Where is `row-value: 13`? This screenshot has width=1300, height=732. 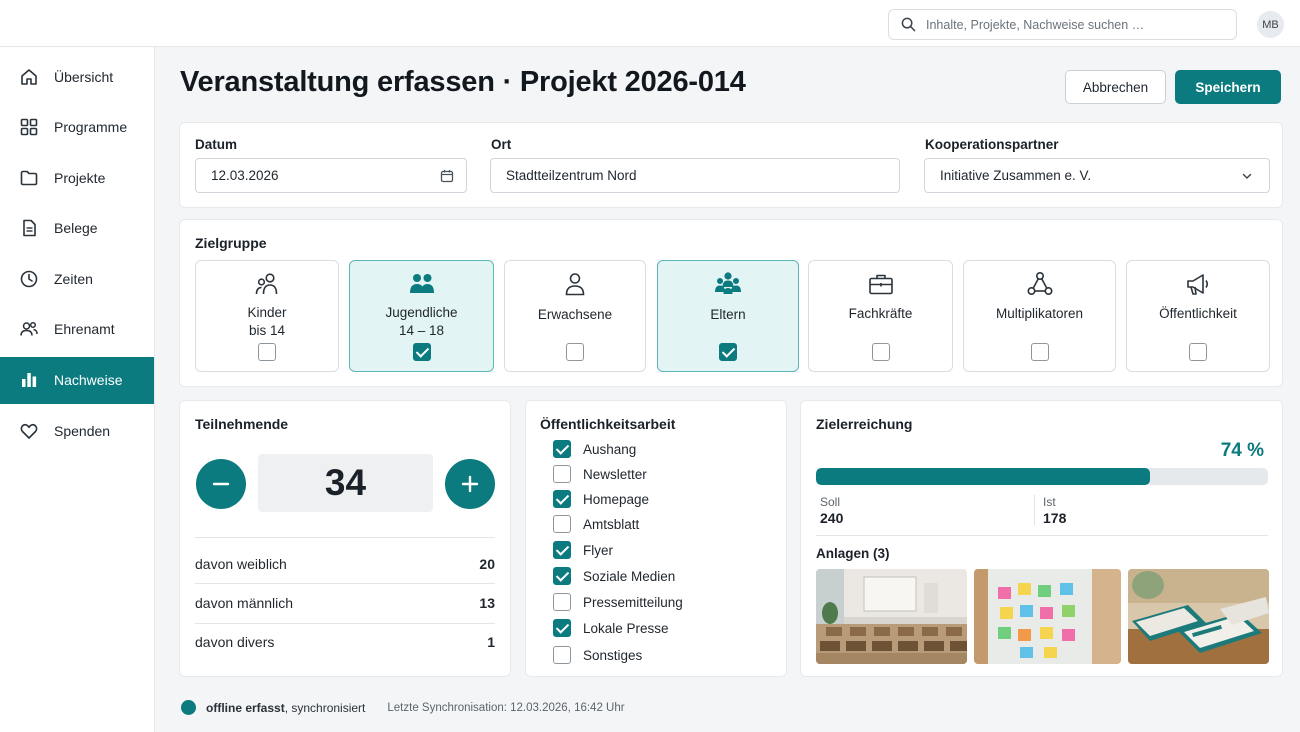
row-value: 13 is located at coordinates (487, 603).